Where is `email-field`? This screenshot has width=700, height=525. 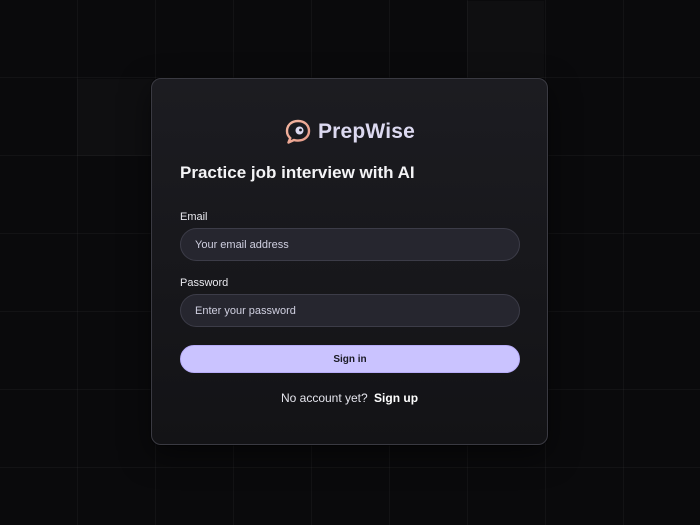
email-field is located at coordinates (350, 244).